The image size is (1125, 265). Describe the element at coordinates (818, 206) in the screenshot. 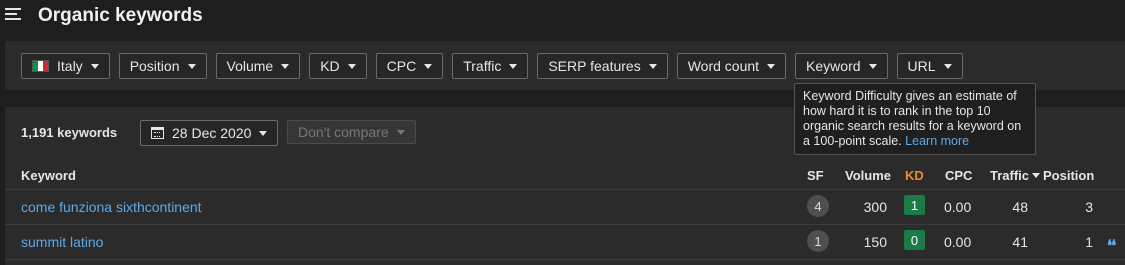

I see `sf-count-badge: 4` at that location.